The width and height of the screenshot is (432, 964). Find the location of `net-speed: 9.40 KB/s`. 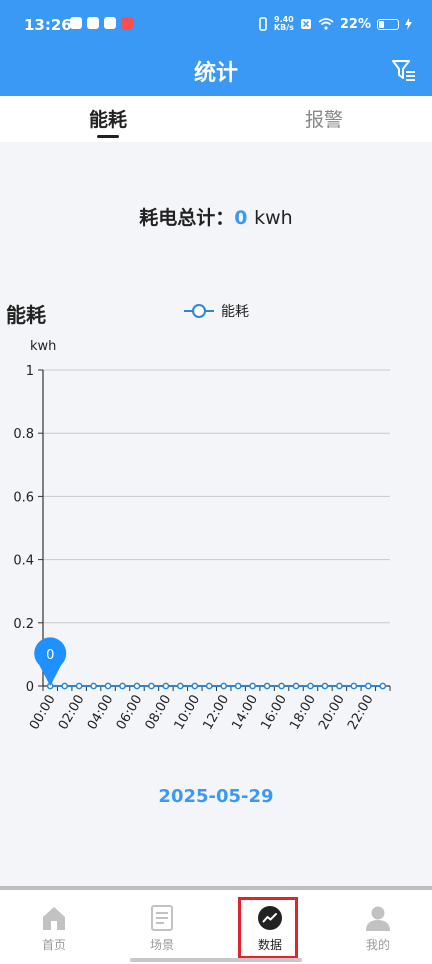

net-speed: 9.40 KB/s is located at coordinates (284, 24).